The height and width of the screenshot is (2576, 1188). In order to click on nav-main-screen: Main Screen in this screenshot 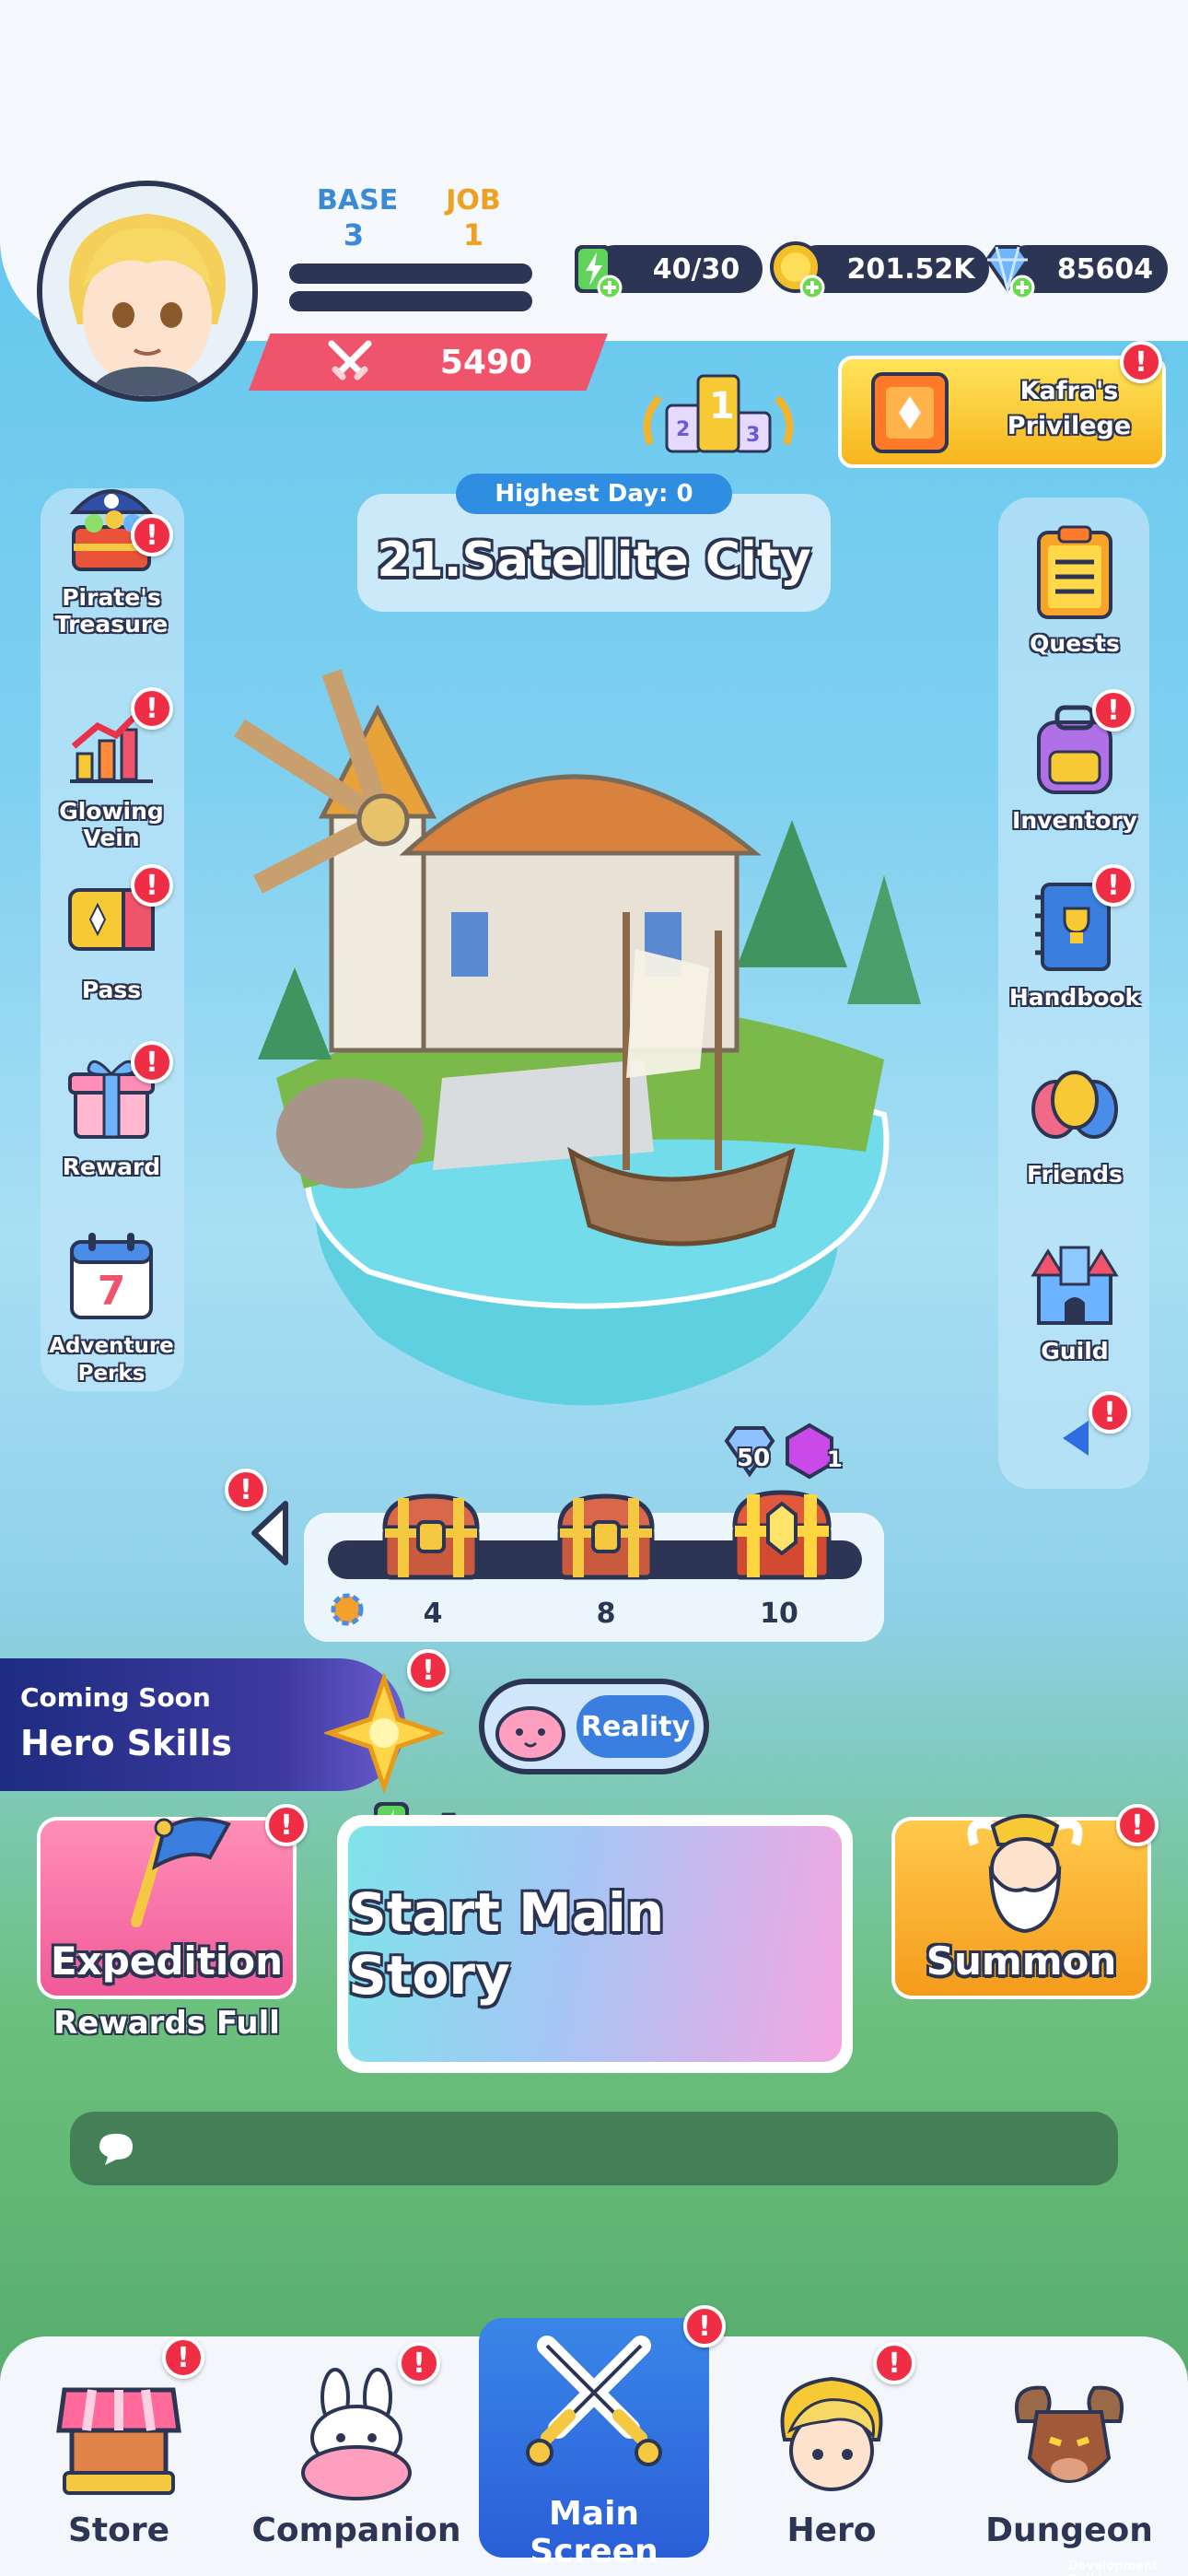, I will do `click(594, 2444)`.